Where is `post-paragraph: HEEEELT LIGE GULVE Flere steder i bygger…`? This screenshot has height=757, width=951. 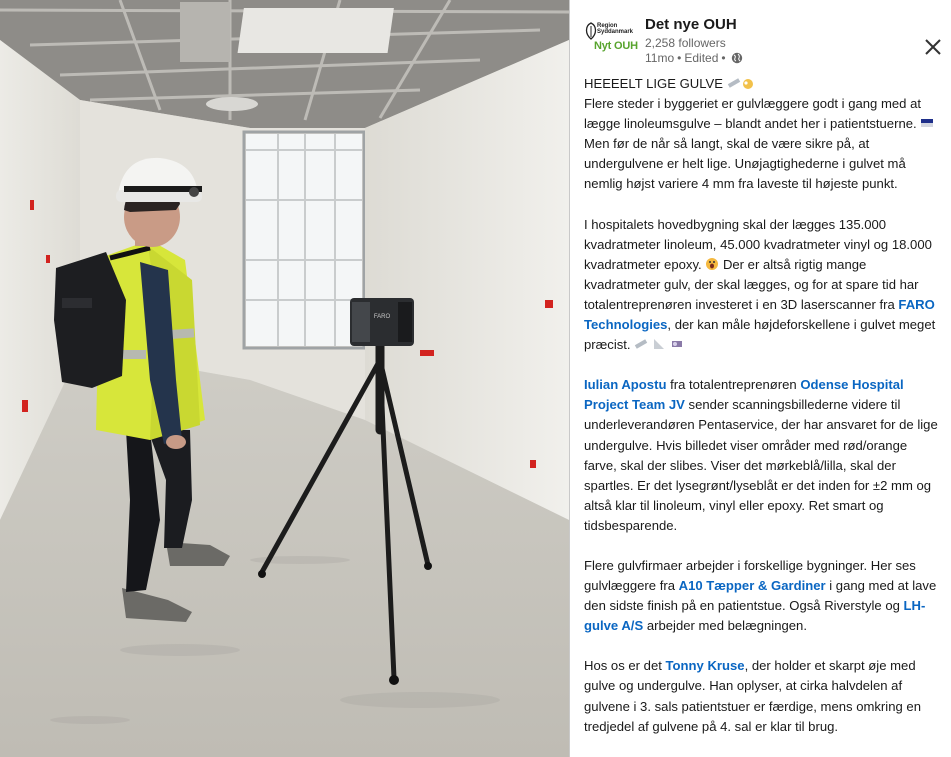 post-paragraph: HEEEELT LIGE GULVE Flere steder i bygger… is located at coordinates (763, 134).